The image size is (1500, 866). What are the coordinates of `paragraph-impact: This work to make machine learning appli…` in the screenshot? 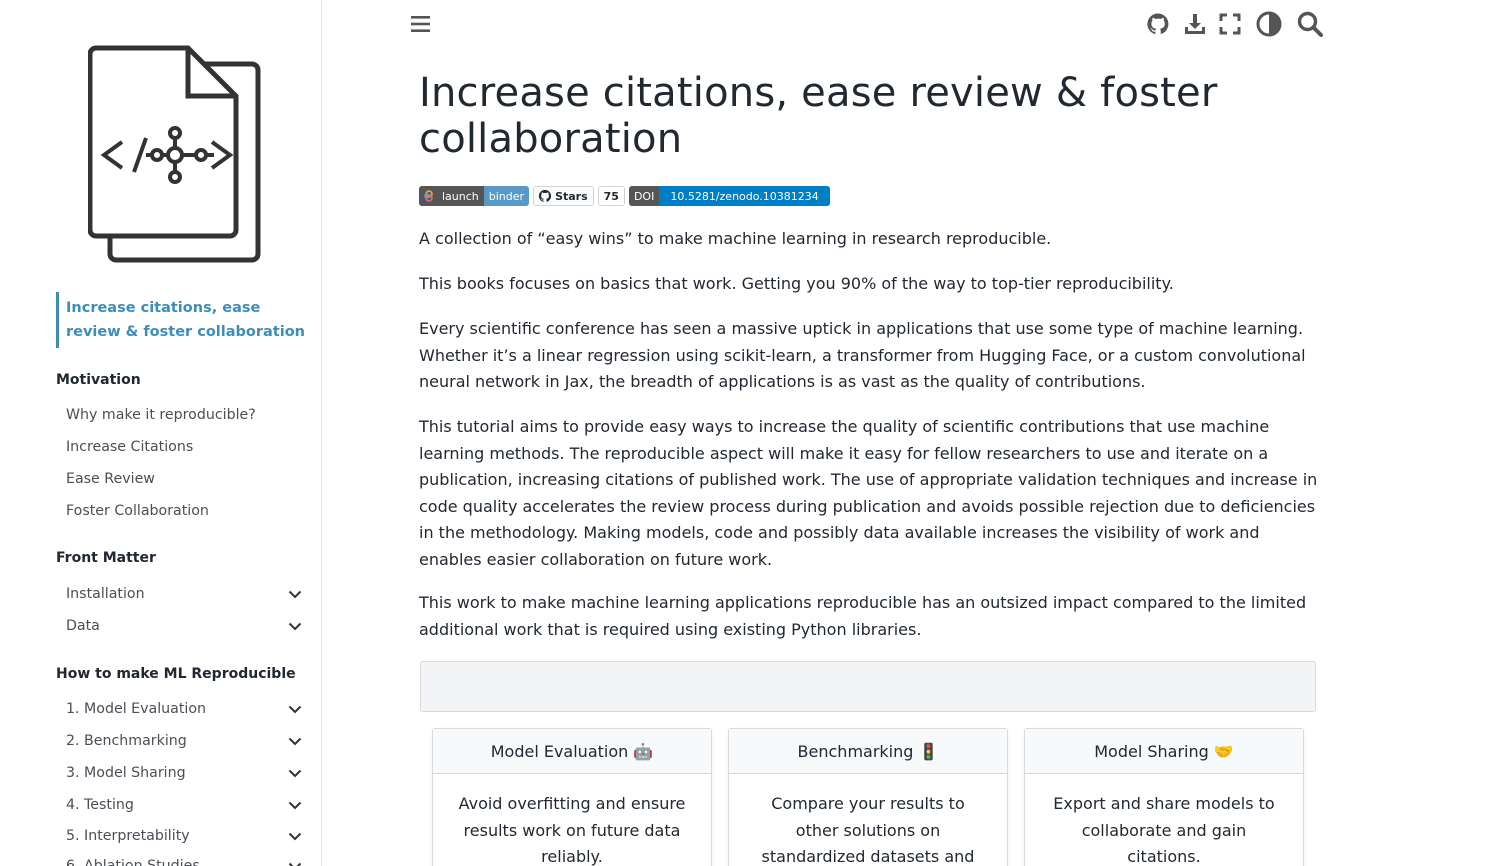 It's located at (863, 616).